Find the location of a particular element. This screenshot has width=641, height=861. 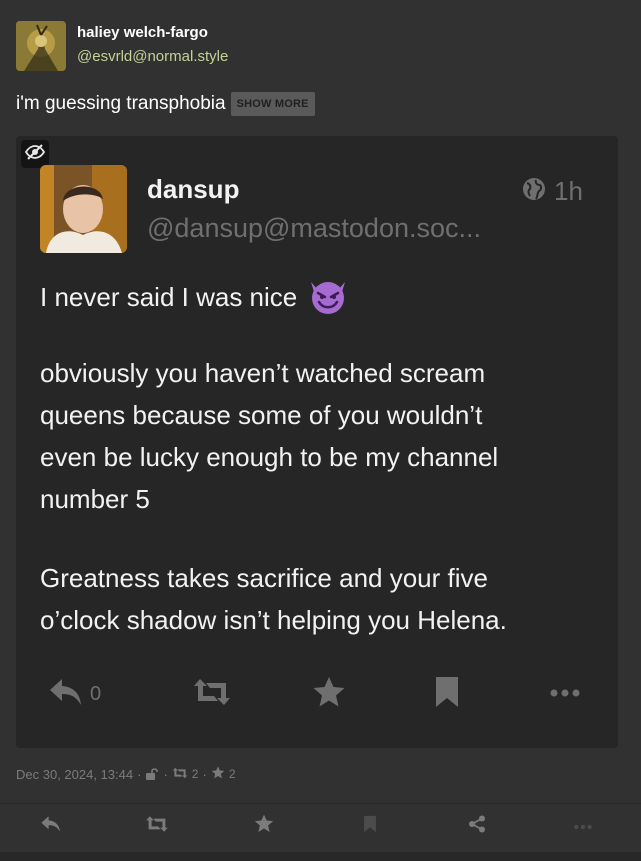

embedded-text-line-1: I never said I was nice is located at coordinates (194, 299).